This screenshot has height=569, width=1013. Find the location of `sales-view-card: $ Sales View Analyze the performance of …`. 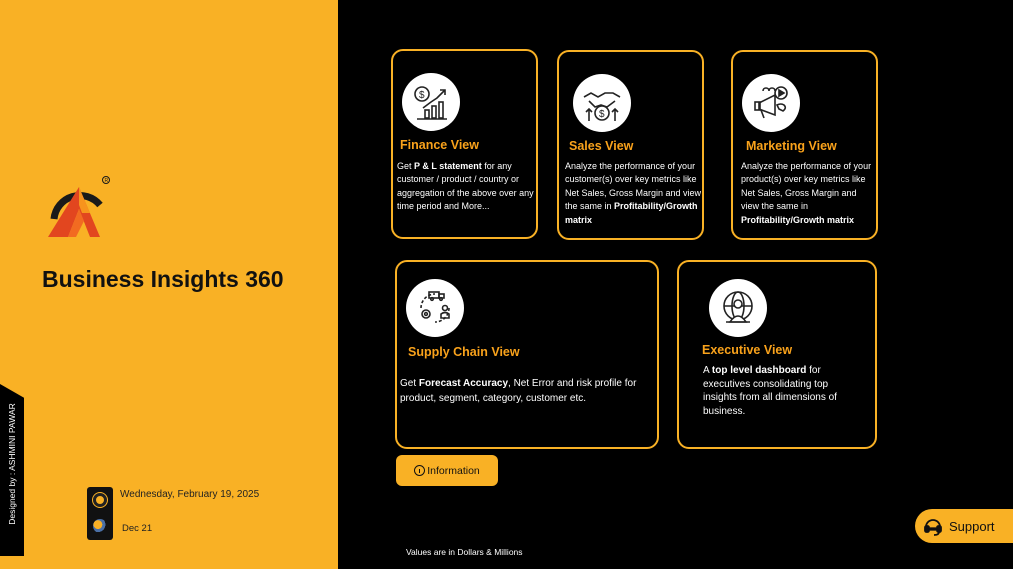

sales-view-card: $ Sales View Analyze the performance of … is located at coordinates (630, 145).